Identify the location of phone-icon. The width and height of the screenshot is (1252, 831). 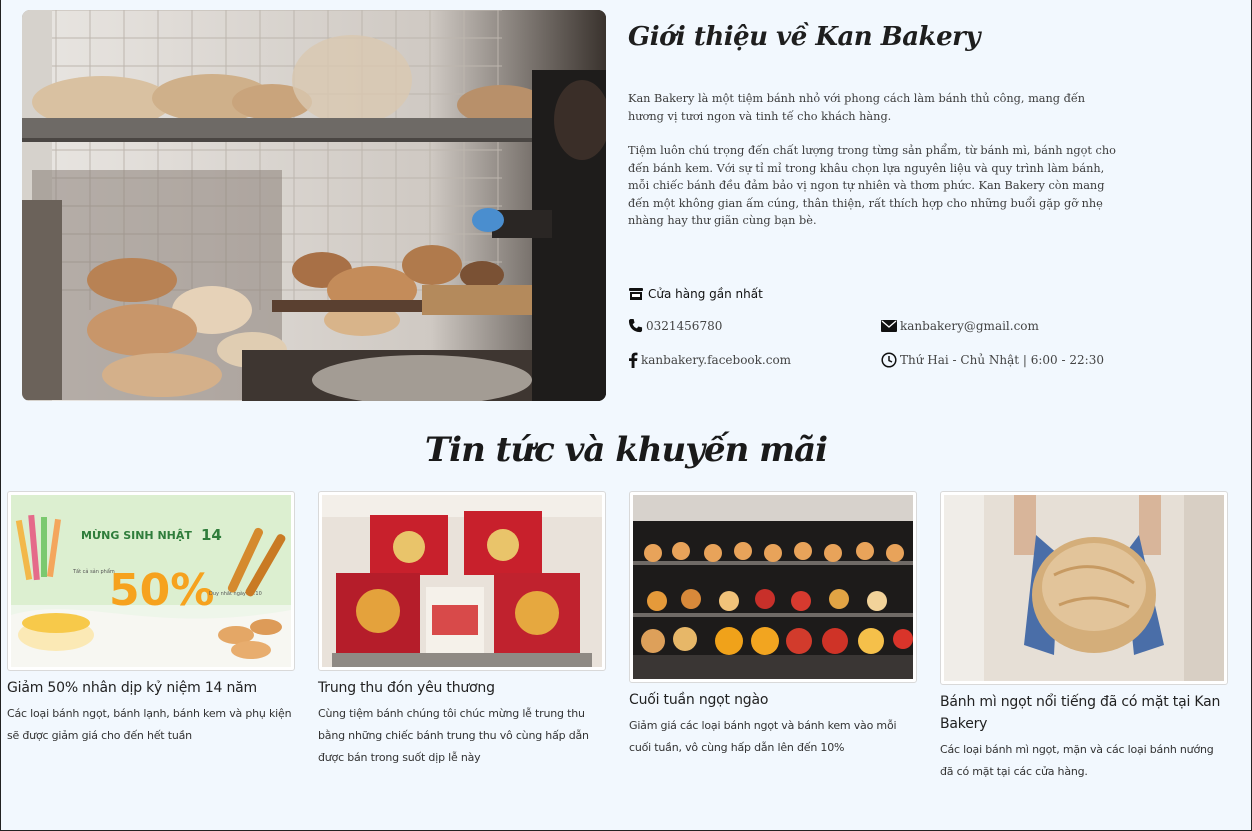
(635, 325).